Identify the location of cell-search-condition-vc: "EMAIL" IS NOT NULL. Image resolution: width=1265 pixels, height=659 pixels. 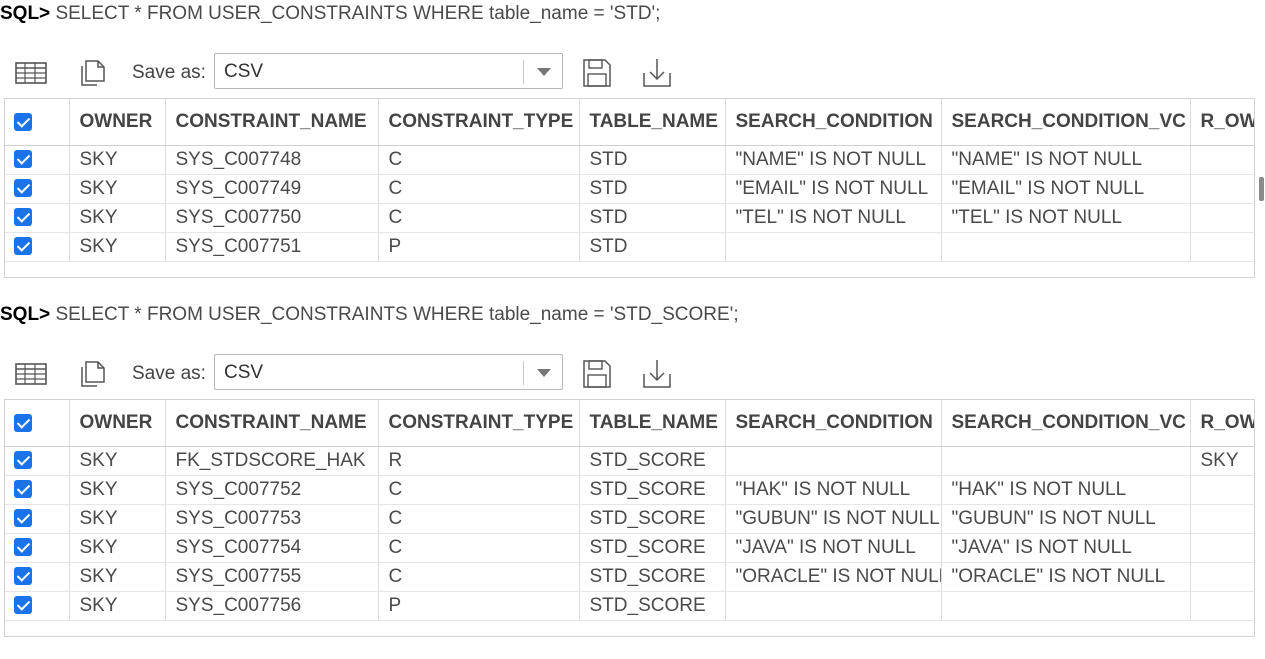
(1066, 189).